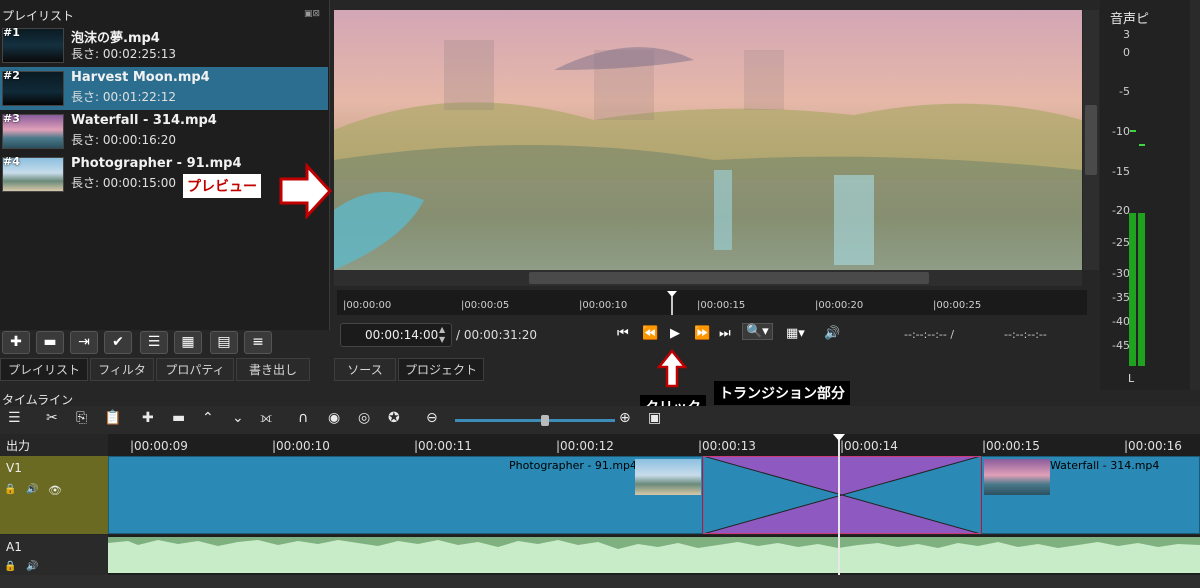 Image resolution: width=1200 pixels, height=588 pixels. What do you see at coordinates (54, 445) in the screenshot?
I see `output-header: 出力` at bounding box center [54, 445].